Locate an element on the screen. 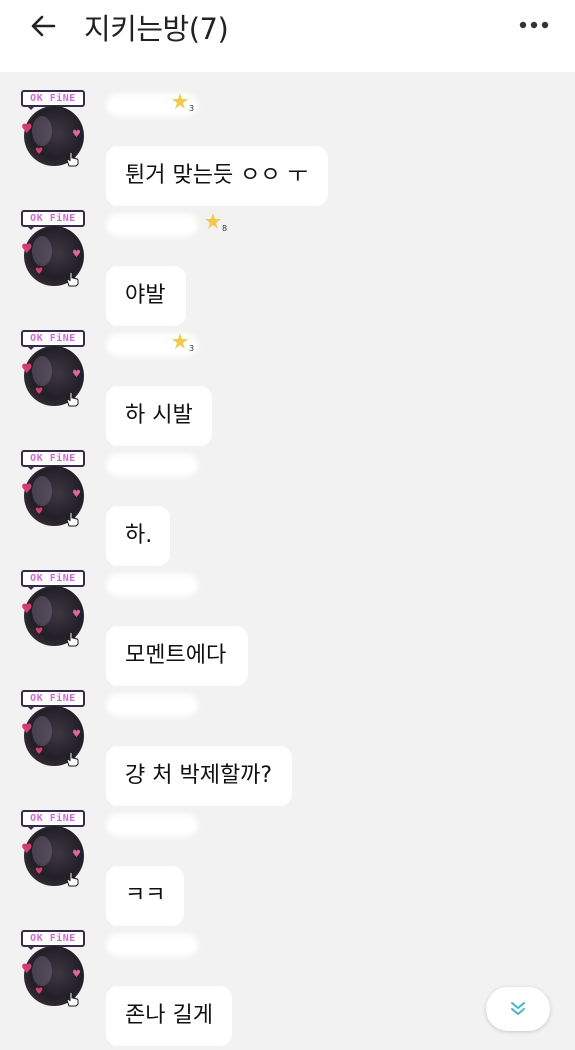 The width and height of the screenshot is (575, 1050). chat-header: 지키는방(7) is located at coordinates (287, 36).